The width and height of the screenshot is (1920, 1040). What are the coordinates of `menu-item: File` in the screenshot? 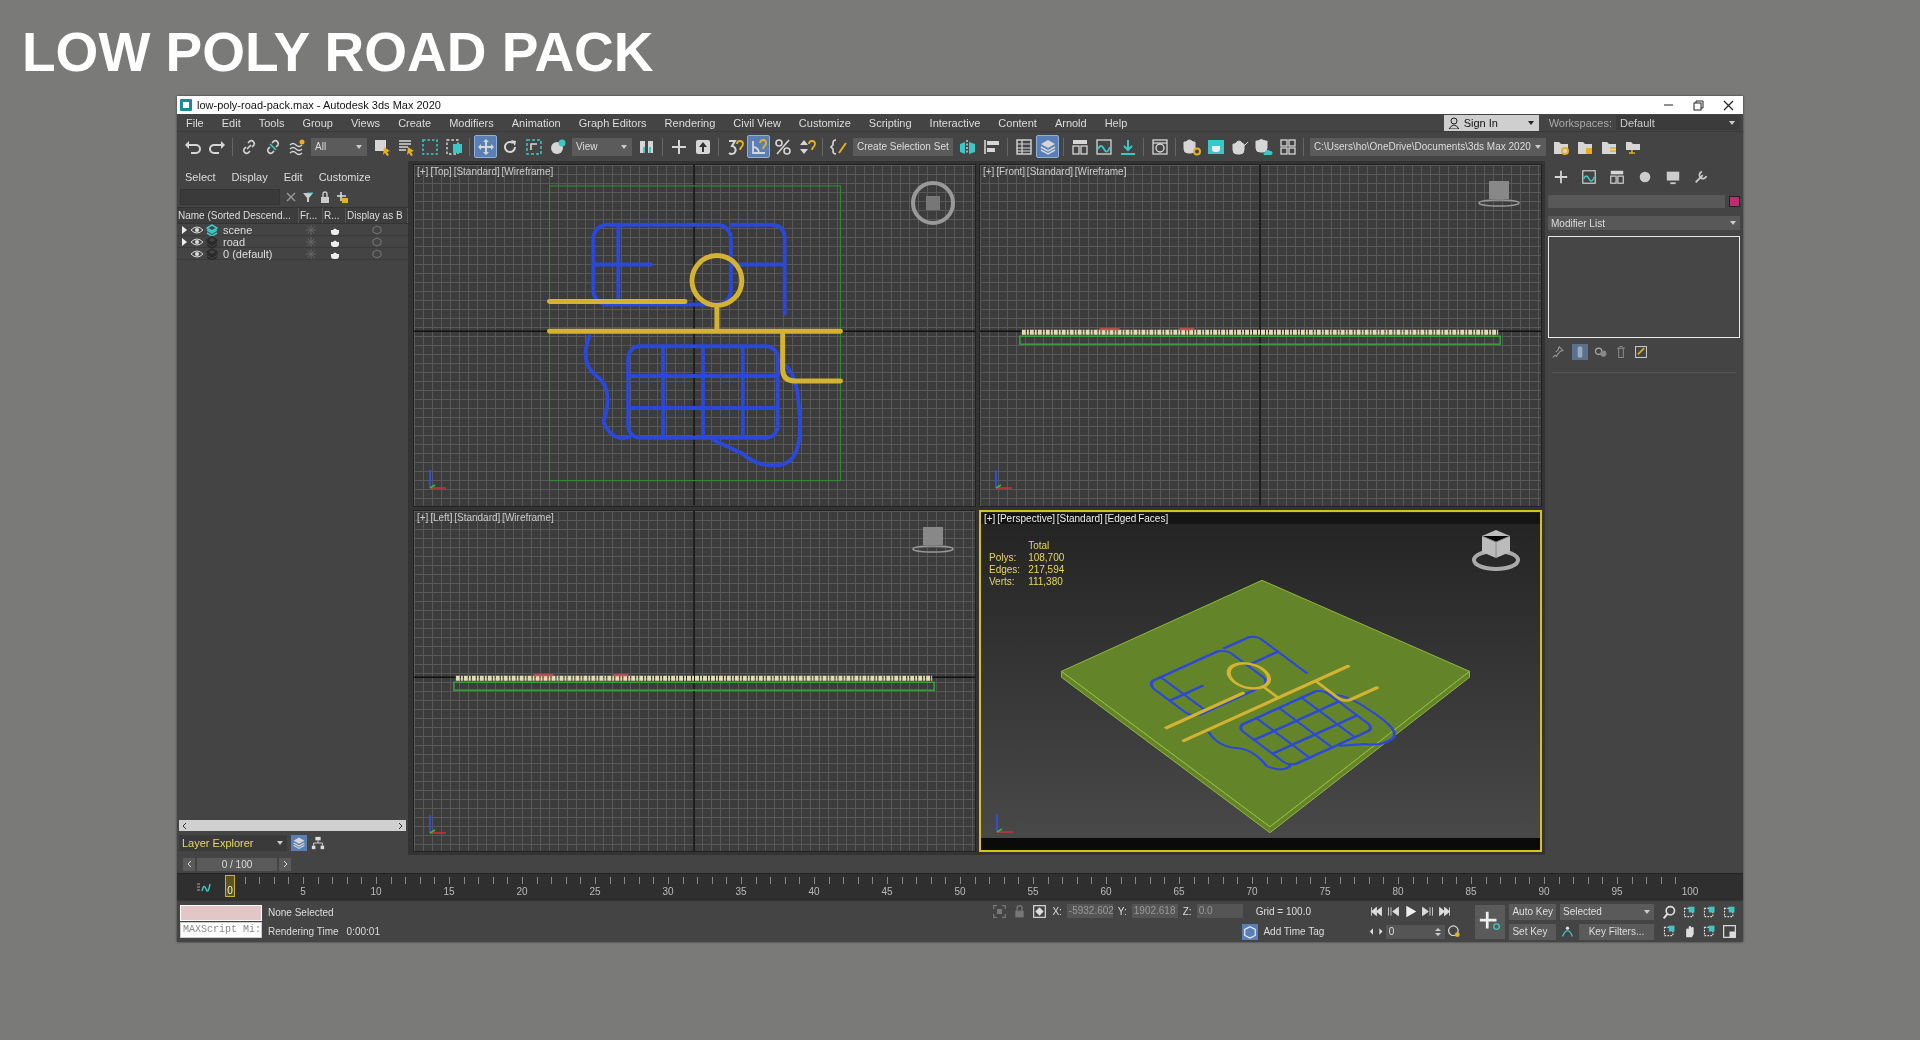 It's located at (195, 122).